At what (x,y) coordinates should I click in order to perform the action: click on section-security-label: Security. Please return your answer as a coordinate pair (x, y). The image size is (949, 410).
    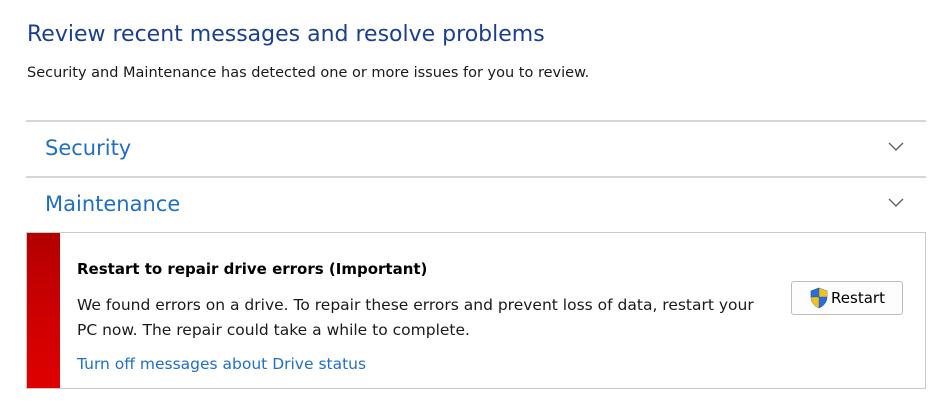
    Looking at the image, I should click on (88, 148).